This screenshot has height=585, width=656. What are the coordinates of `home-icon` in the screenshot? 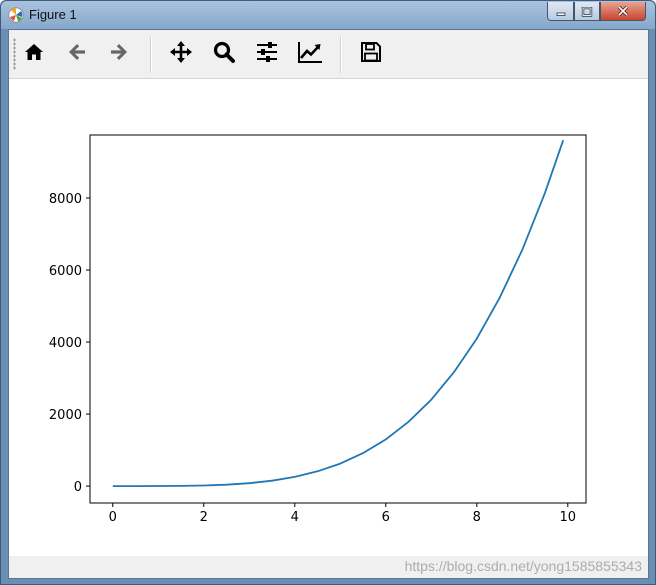 It's located at (34, 54).